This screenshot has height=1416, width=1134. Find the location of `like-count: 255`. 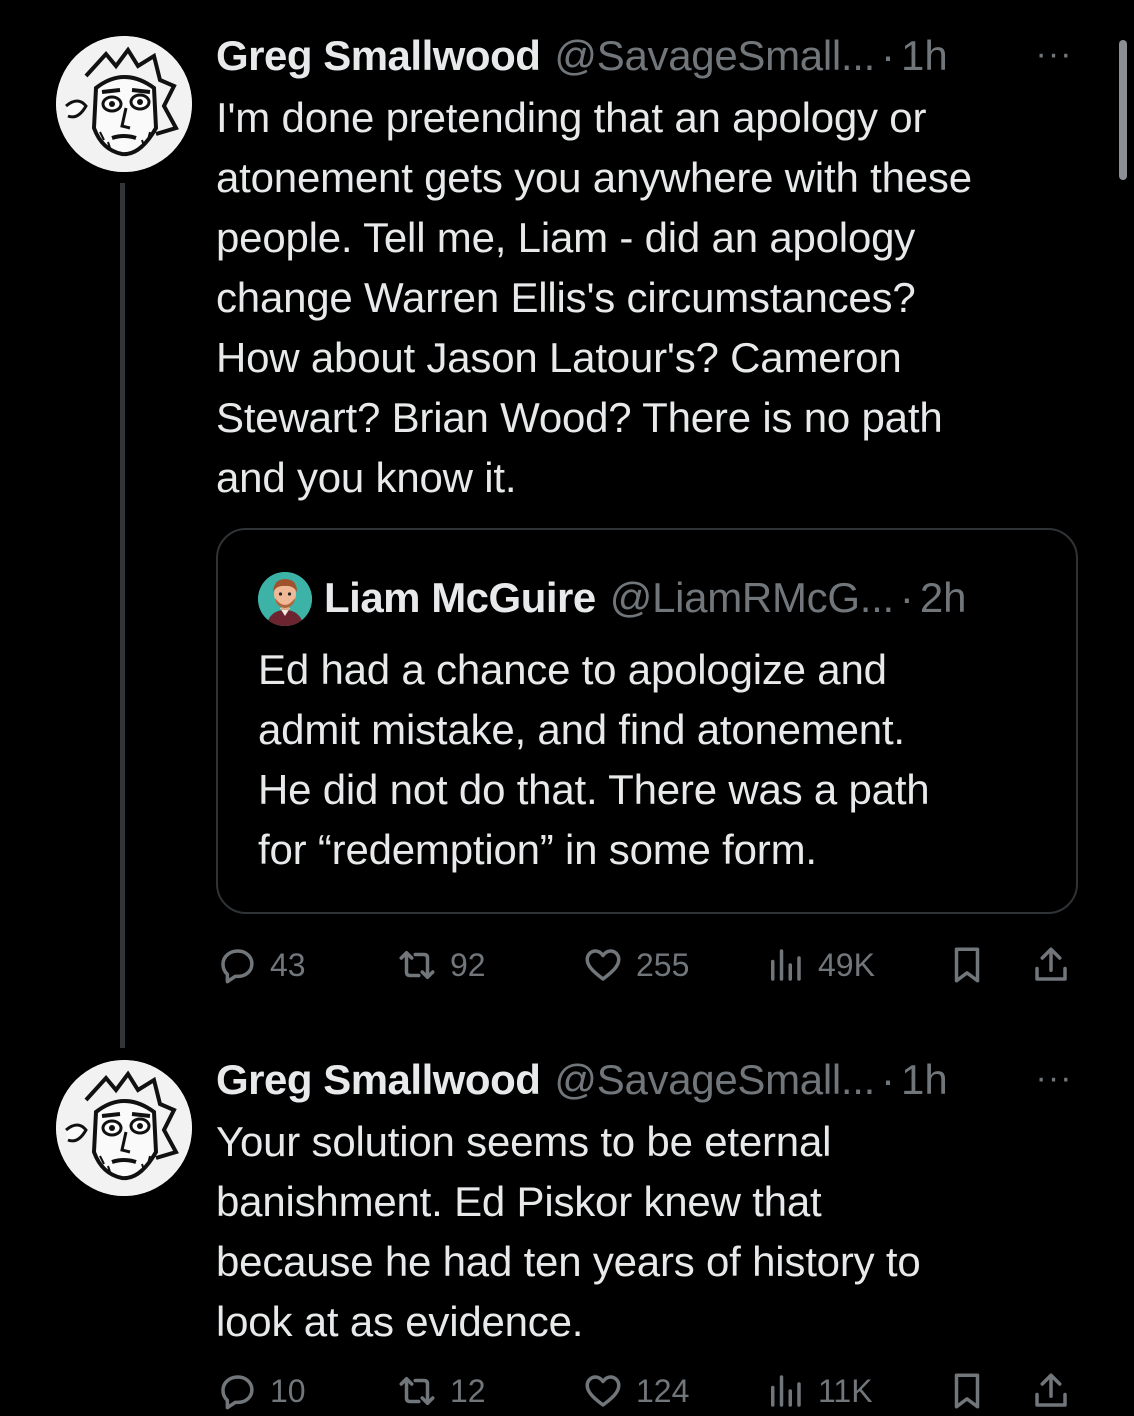

like-count: 255 is located at coordinates (663, 964).